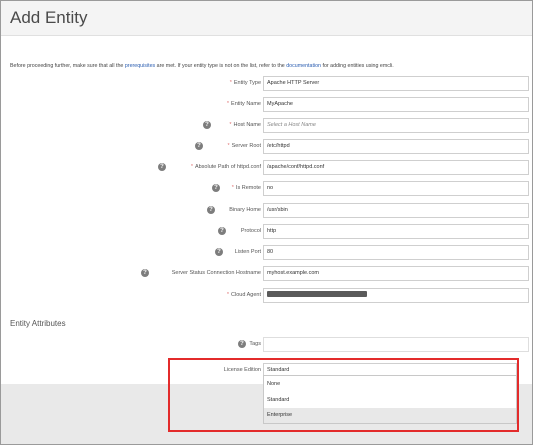  Describe the element at coordinates (303, 66) in the screenshot. I see `documentation-link: documentation` at that location.